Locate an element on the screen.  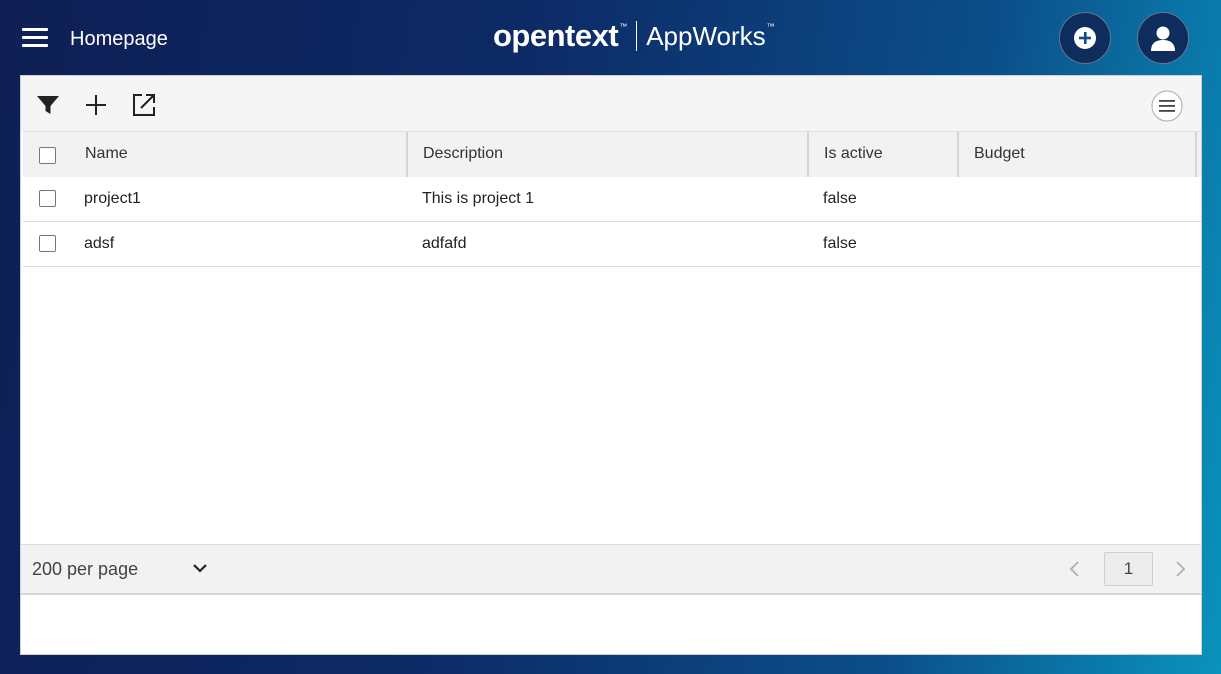
add-circle-icon is located at coordinates (1085, 38).